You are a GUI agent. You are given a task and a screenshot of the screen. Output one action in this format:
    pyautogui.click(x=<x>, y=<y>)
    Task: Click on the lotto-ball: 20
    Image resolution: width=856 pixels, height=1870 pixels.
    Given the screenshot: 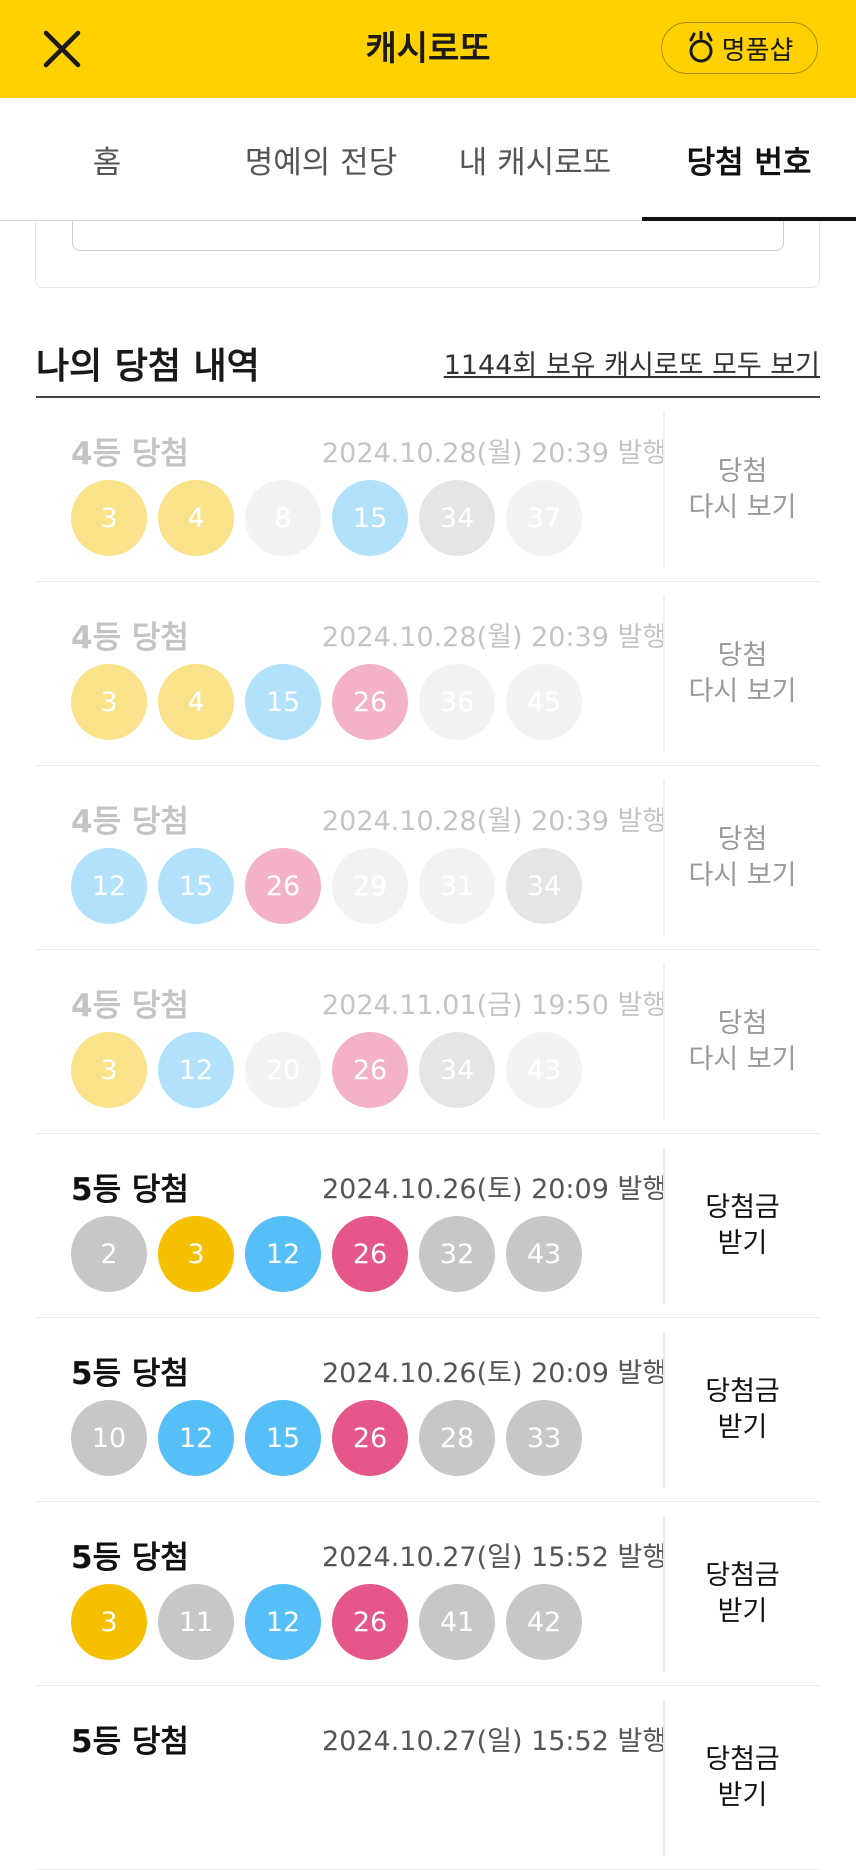 What is the action you would take?
    pyautogui.click(x=283, y=1070)
    